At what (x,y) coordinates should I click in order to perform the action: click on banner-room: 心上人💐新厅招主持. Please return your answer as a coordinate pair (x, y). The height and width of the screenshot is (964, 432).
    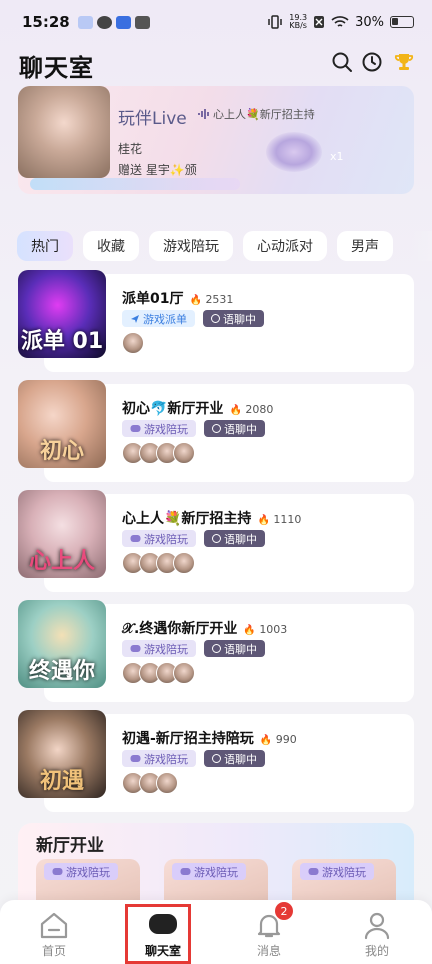
    Looking at the image, I should click on (256, 114).